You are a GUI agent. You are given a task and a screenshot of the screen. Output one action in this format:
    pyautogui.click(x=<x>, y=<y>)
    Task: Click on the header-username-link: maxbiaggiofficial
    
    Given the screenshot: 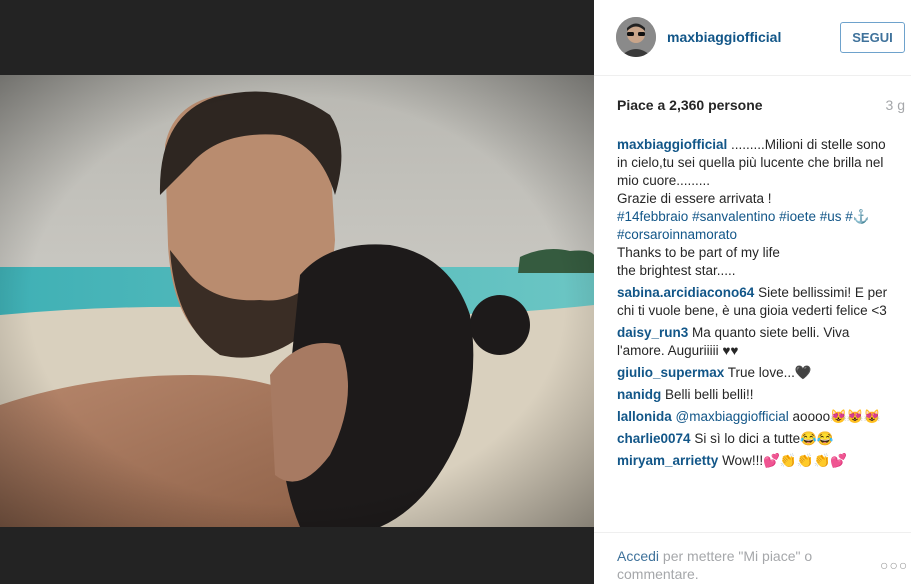 What is the action you would take?
    pyautogui.click(x=724, y=37)
    